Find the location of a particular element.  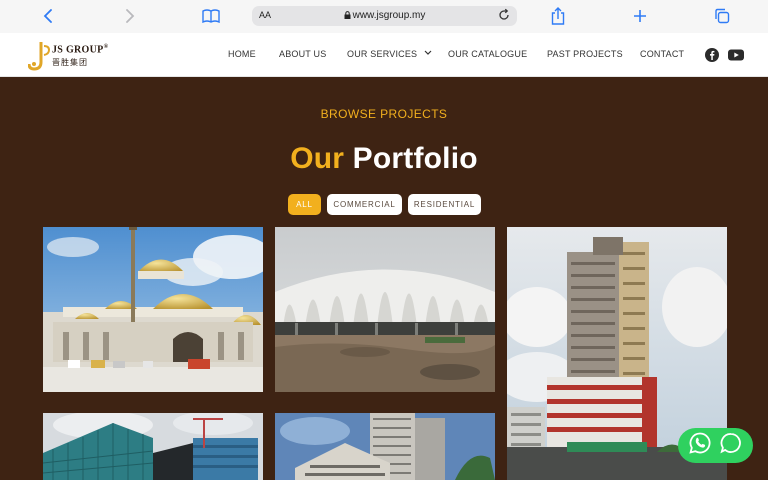

nav-past-projects: PAST PROJECTS is located at coordinates (585, 54).